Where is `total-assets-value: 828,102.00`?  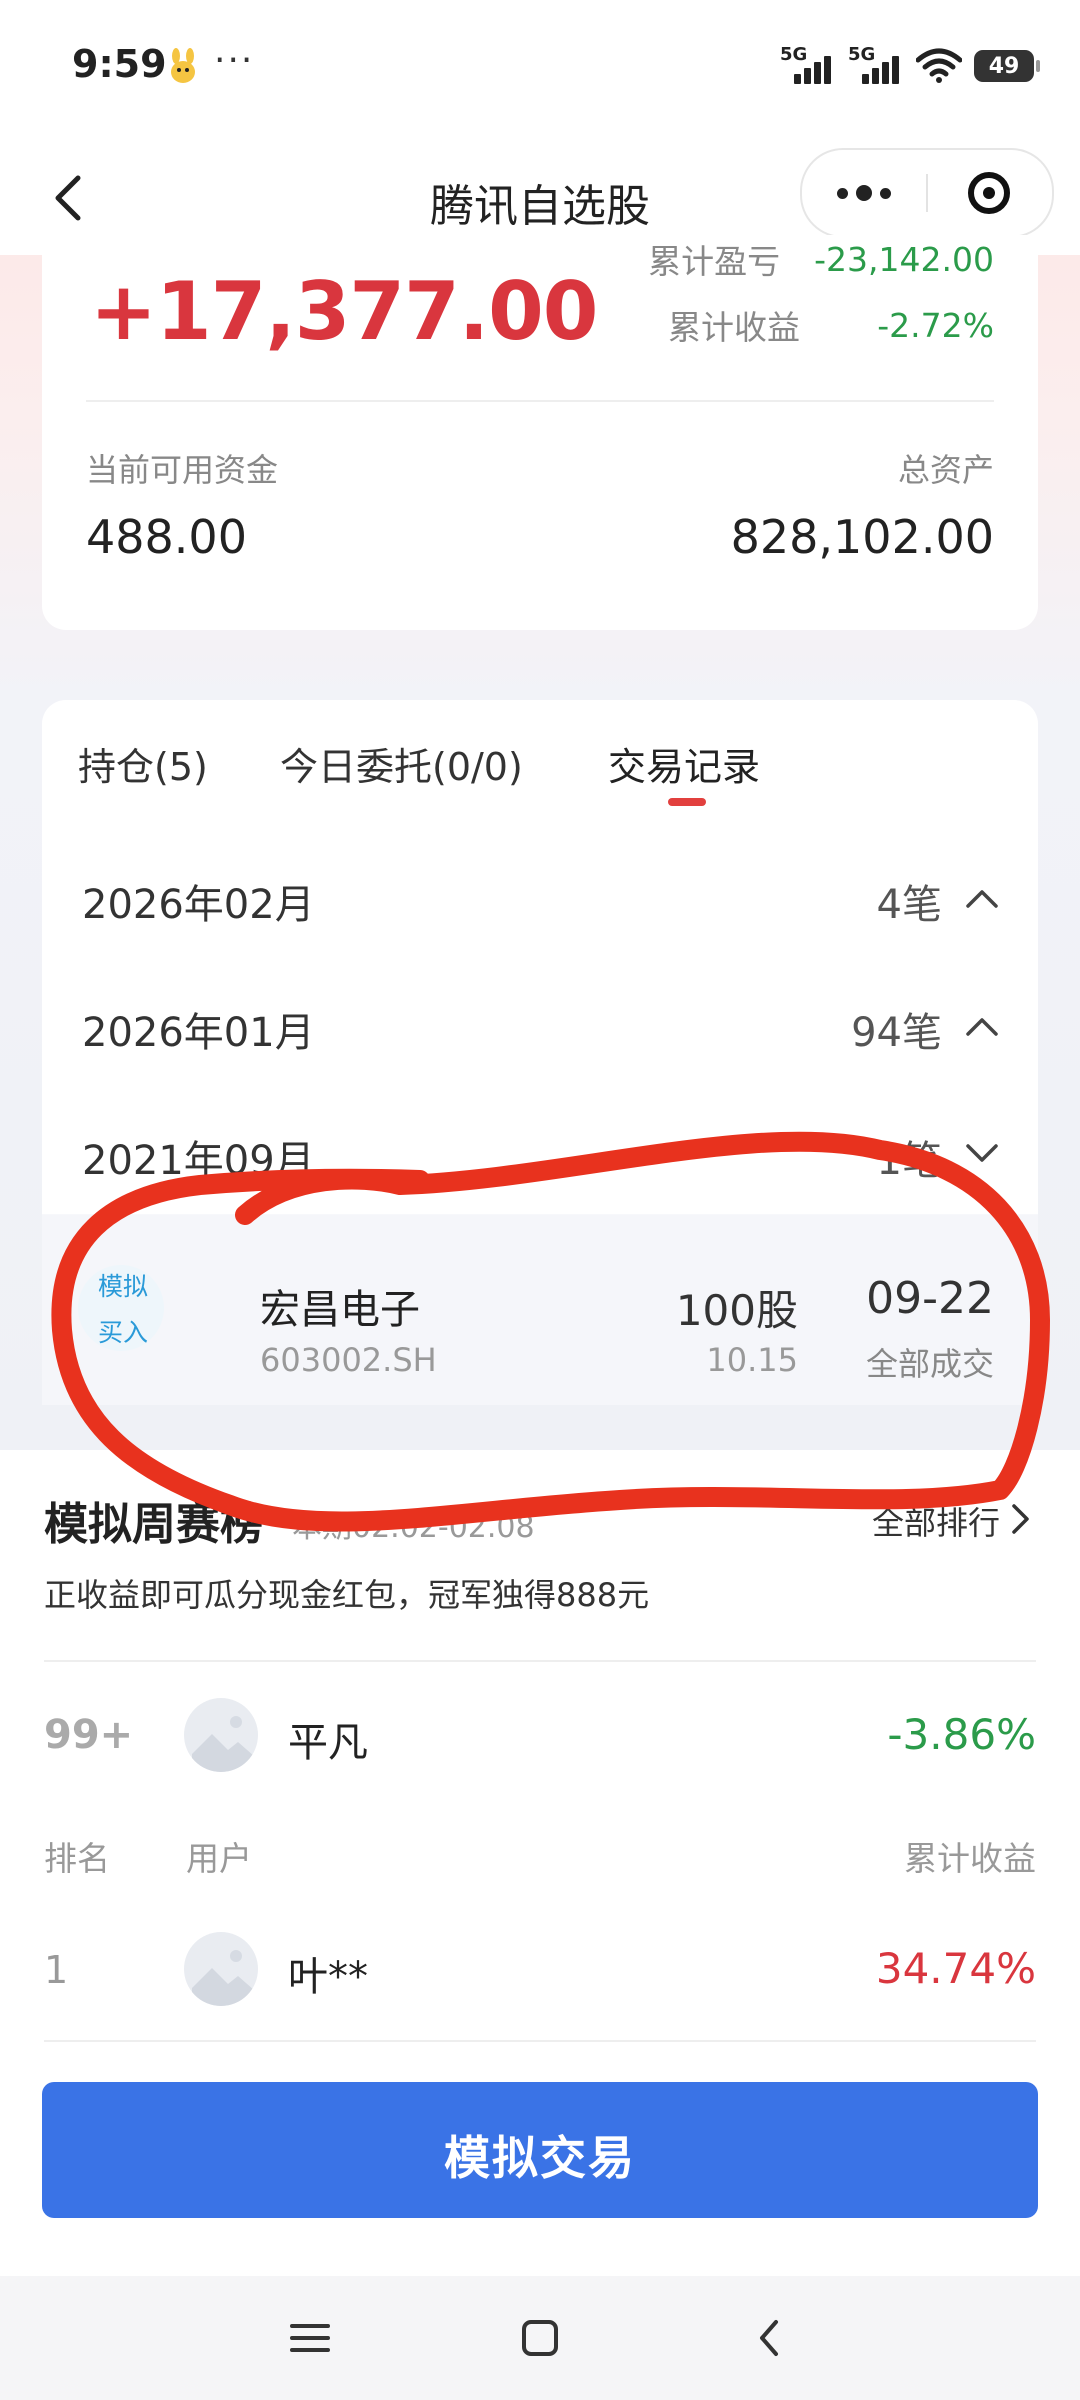 total-assets-value: 828,102.00 is located at coordinates (862, 537).